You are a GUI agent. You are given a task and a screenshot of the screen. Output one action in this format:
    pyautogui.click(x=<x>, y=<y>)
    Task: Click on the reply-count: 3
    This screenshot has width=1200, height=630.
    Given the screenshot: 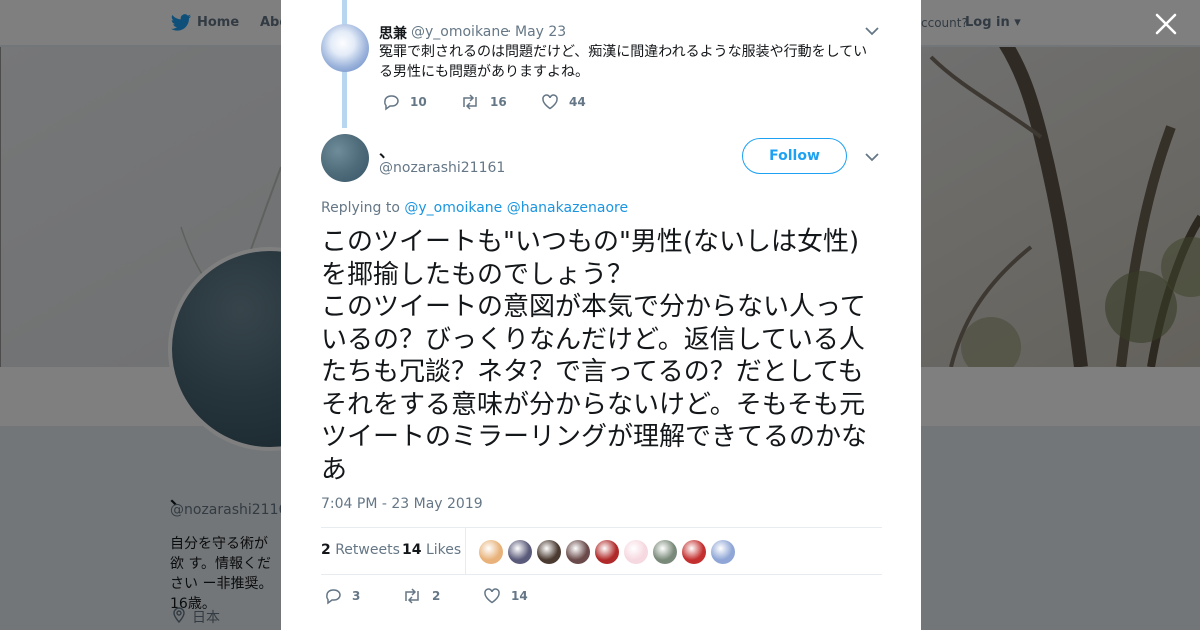 What is the action you would take?
    pyautogui.click(x=356, y=596)
    